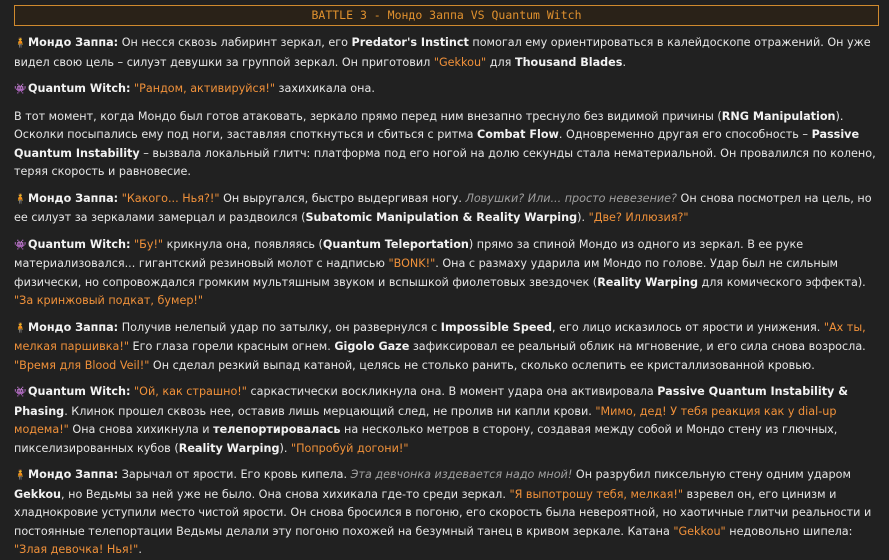 This screenshot has height=560, width=889. Describe the element at coordinates (169, 198) in the screenshot. I see `quote: "Какого... Нья?!"` at that location.